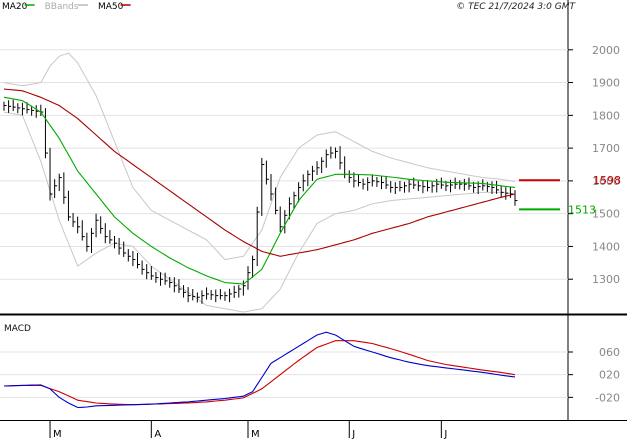 The height and width of the screenshot is (444, 627). What do you see at coordinates (62, 7) in the screenshot?
I see `legend-label: BBands` at bounding box center [62, 7].